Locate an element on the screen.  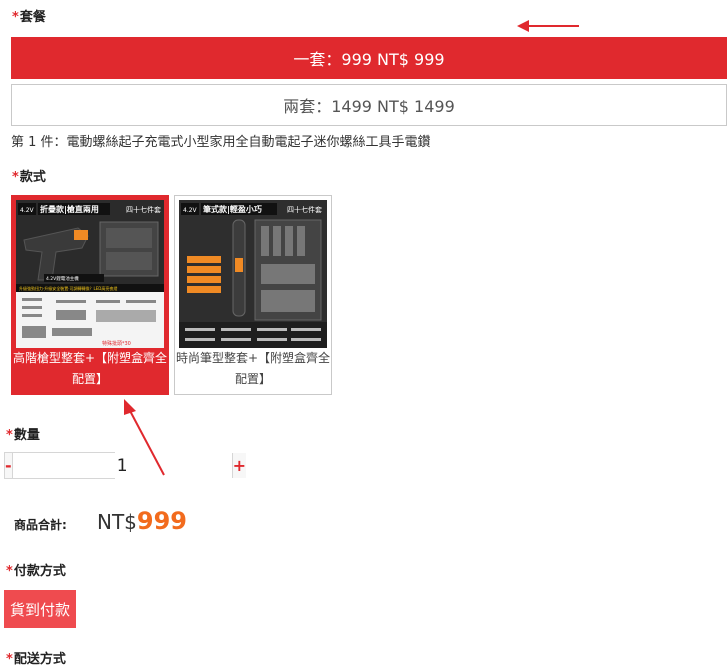
image-title-text: 折疊款|槍直兩用 is located at coordinates (69, 209).